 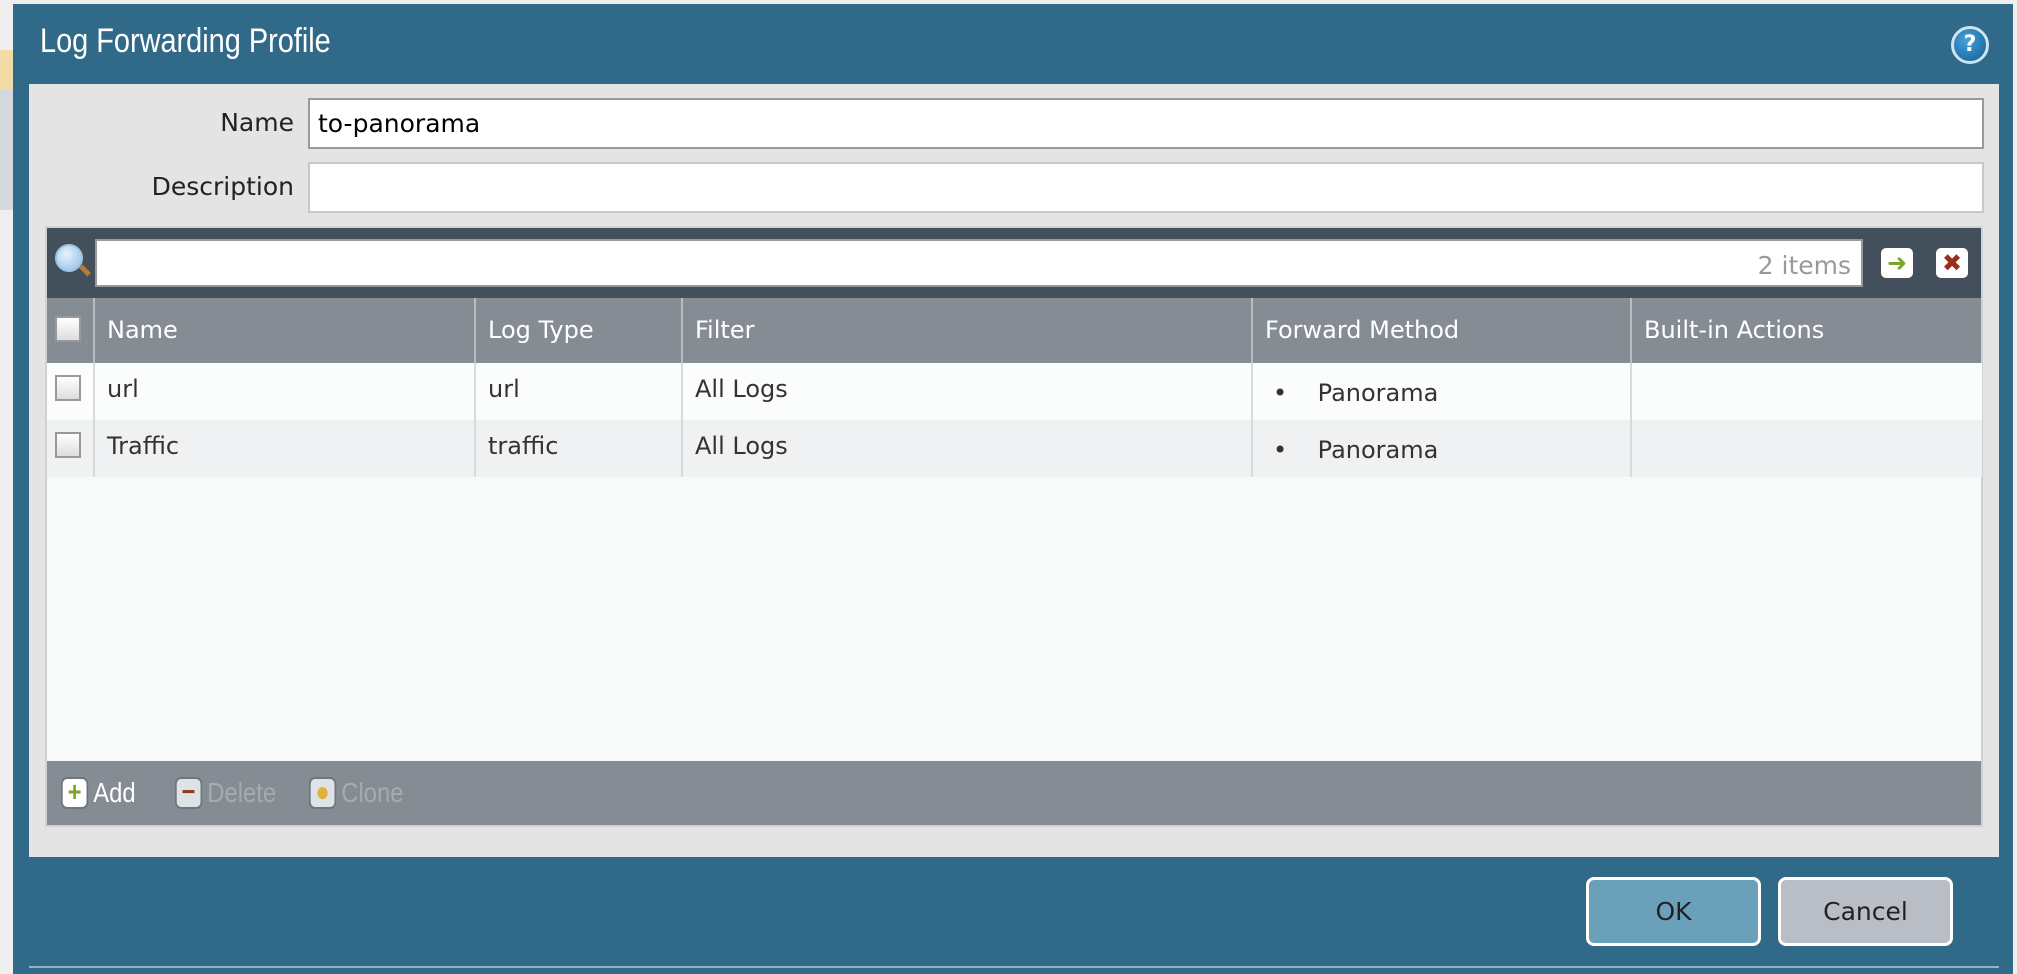 I want to click on clone-label: Clone, so click(x=372, y=792).